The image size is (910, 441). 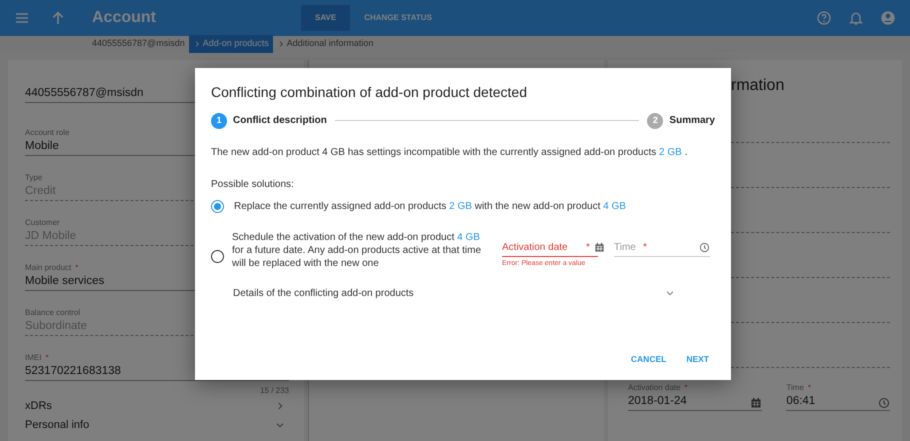 I want to click on section-header: Personal info, so click(x=157, y=426).